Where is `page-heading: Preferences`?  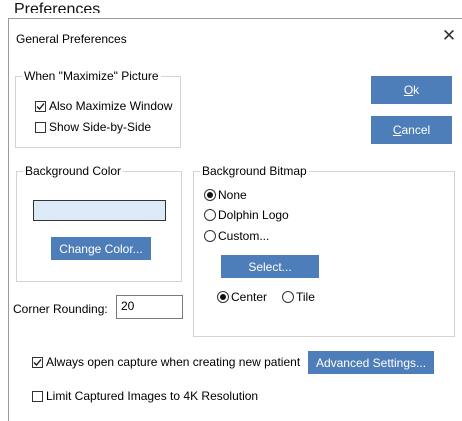
page-heading: Preferences is located at coordinates (57, 7).